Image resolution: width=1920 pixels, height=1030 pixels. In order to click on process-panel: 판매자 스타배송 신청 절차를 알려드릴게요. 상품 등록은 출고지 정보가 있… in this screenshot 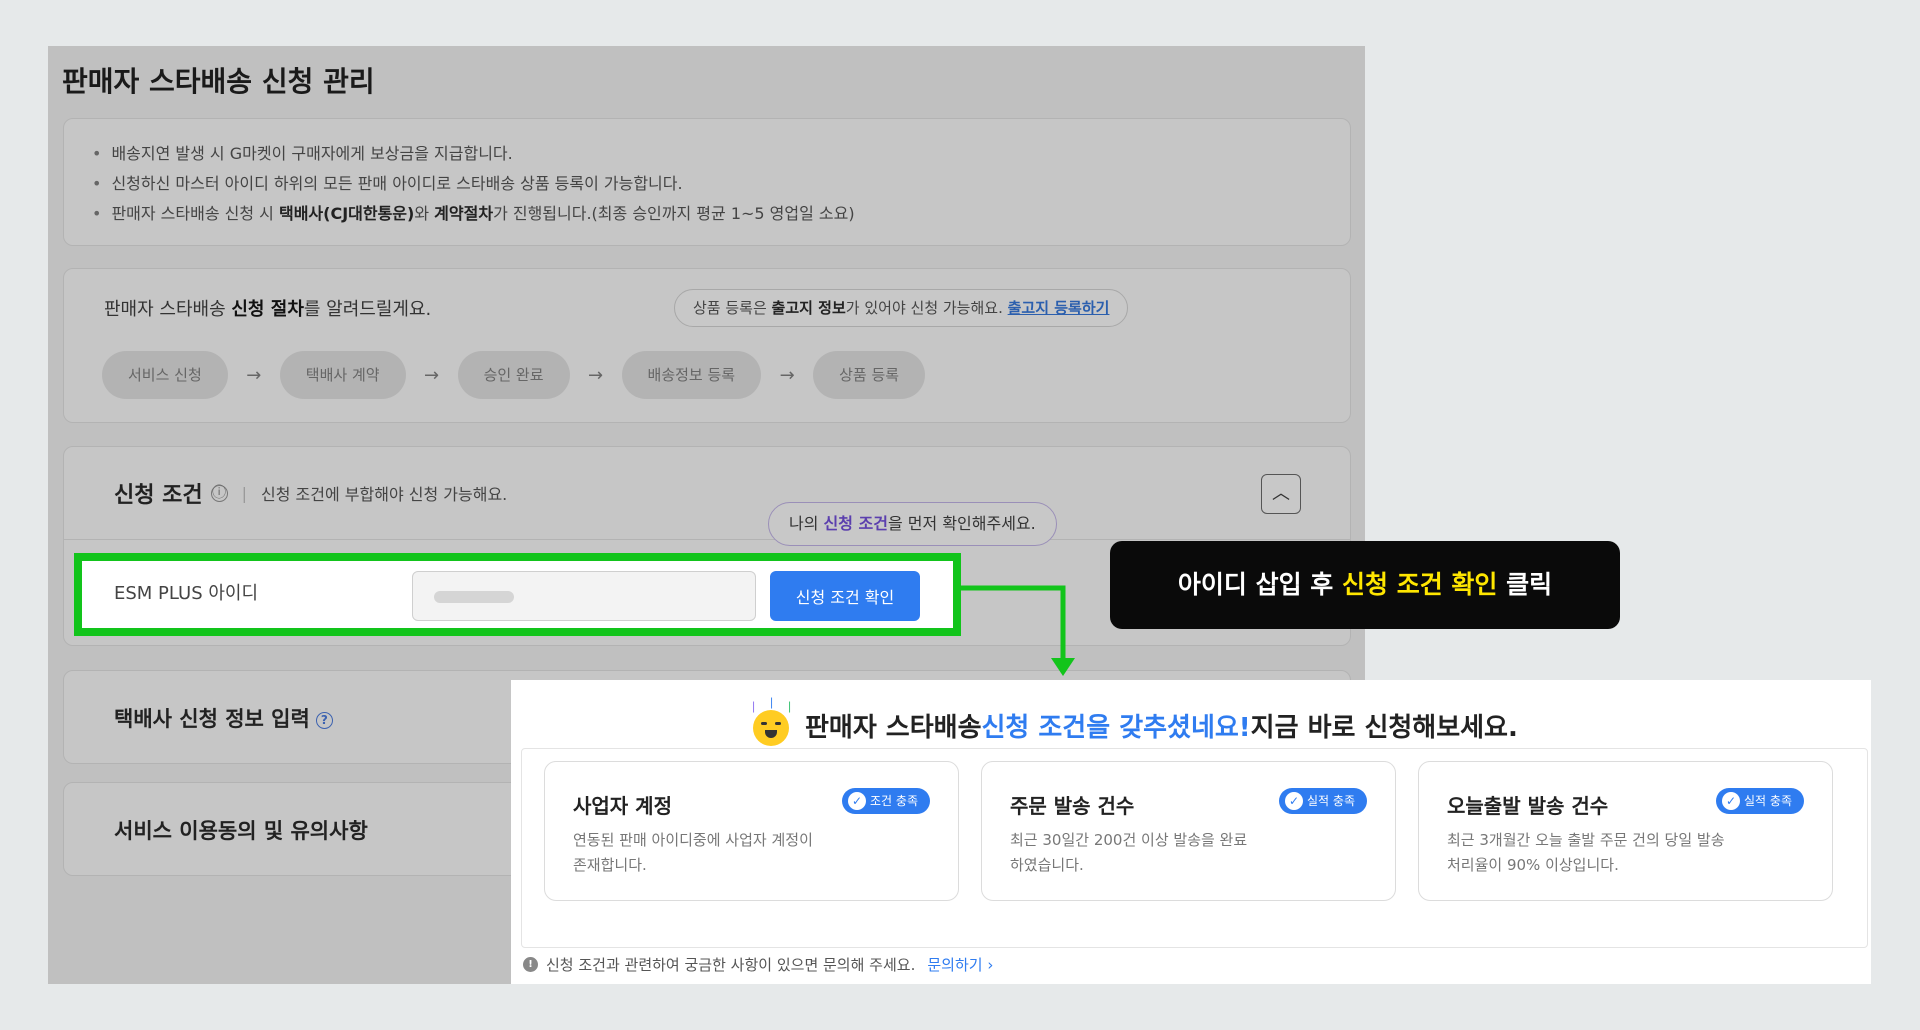, I will do `click(707, 345)`.